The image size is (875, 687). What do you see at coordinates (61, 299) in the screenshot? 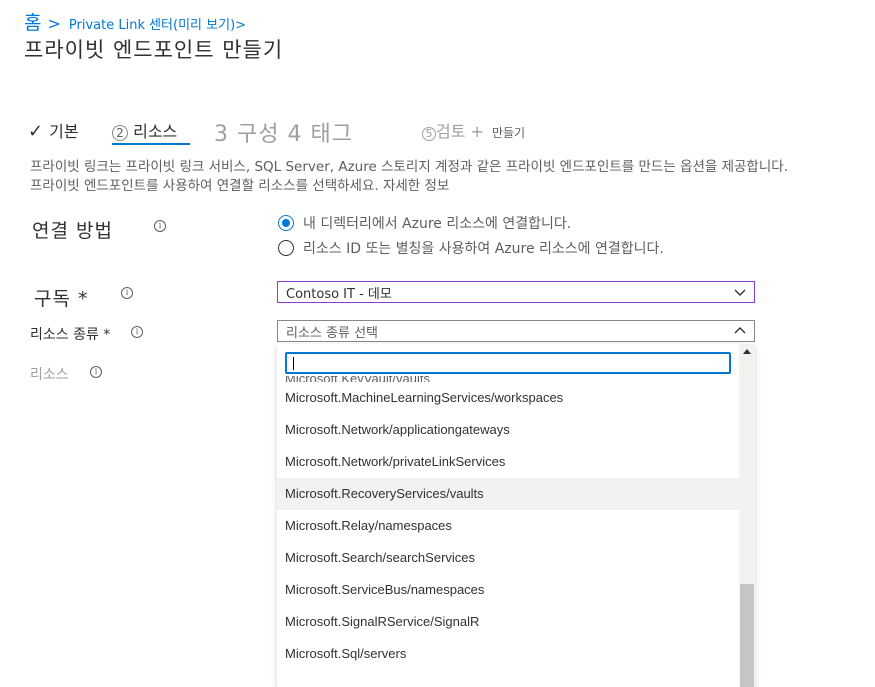
I see `subscription-label: 구독 *` at bounding box center [61, 299].